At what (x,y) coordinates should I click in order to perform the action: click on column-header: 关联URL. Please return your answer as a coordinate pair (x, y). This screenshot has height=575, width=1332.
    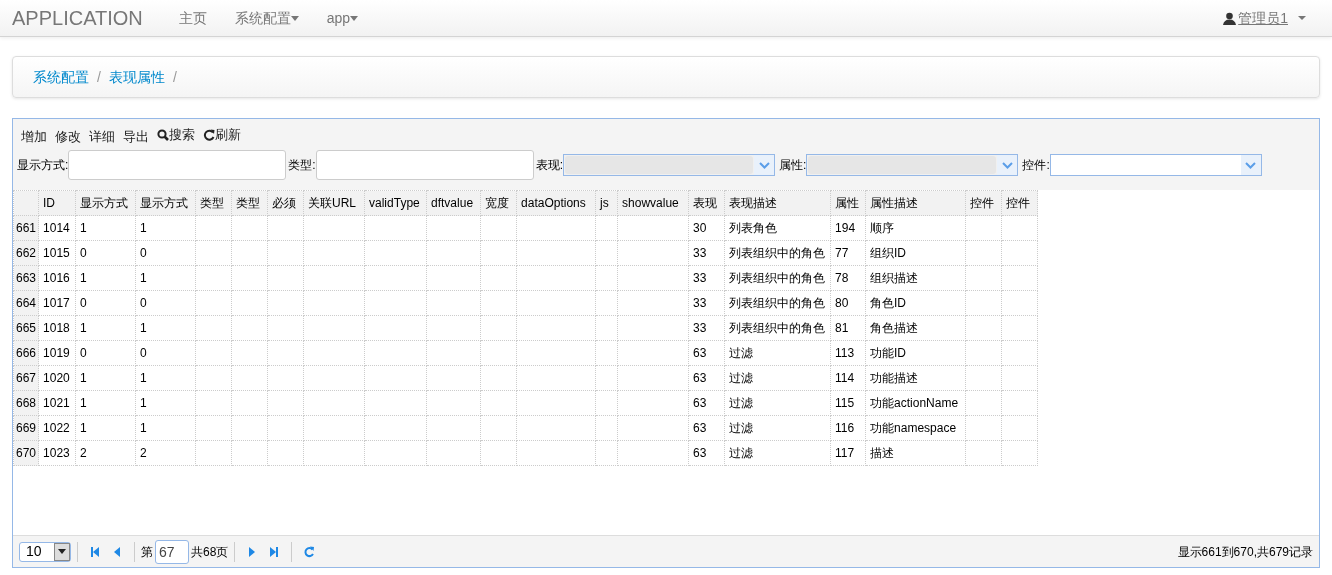
    Looking at the image, I should click on (334, 203).